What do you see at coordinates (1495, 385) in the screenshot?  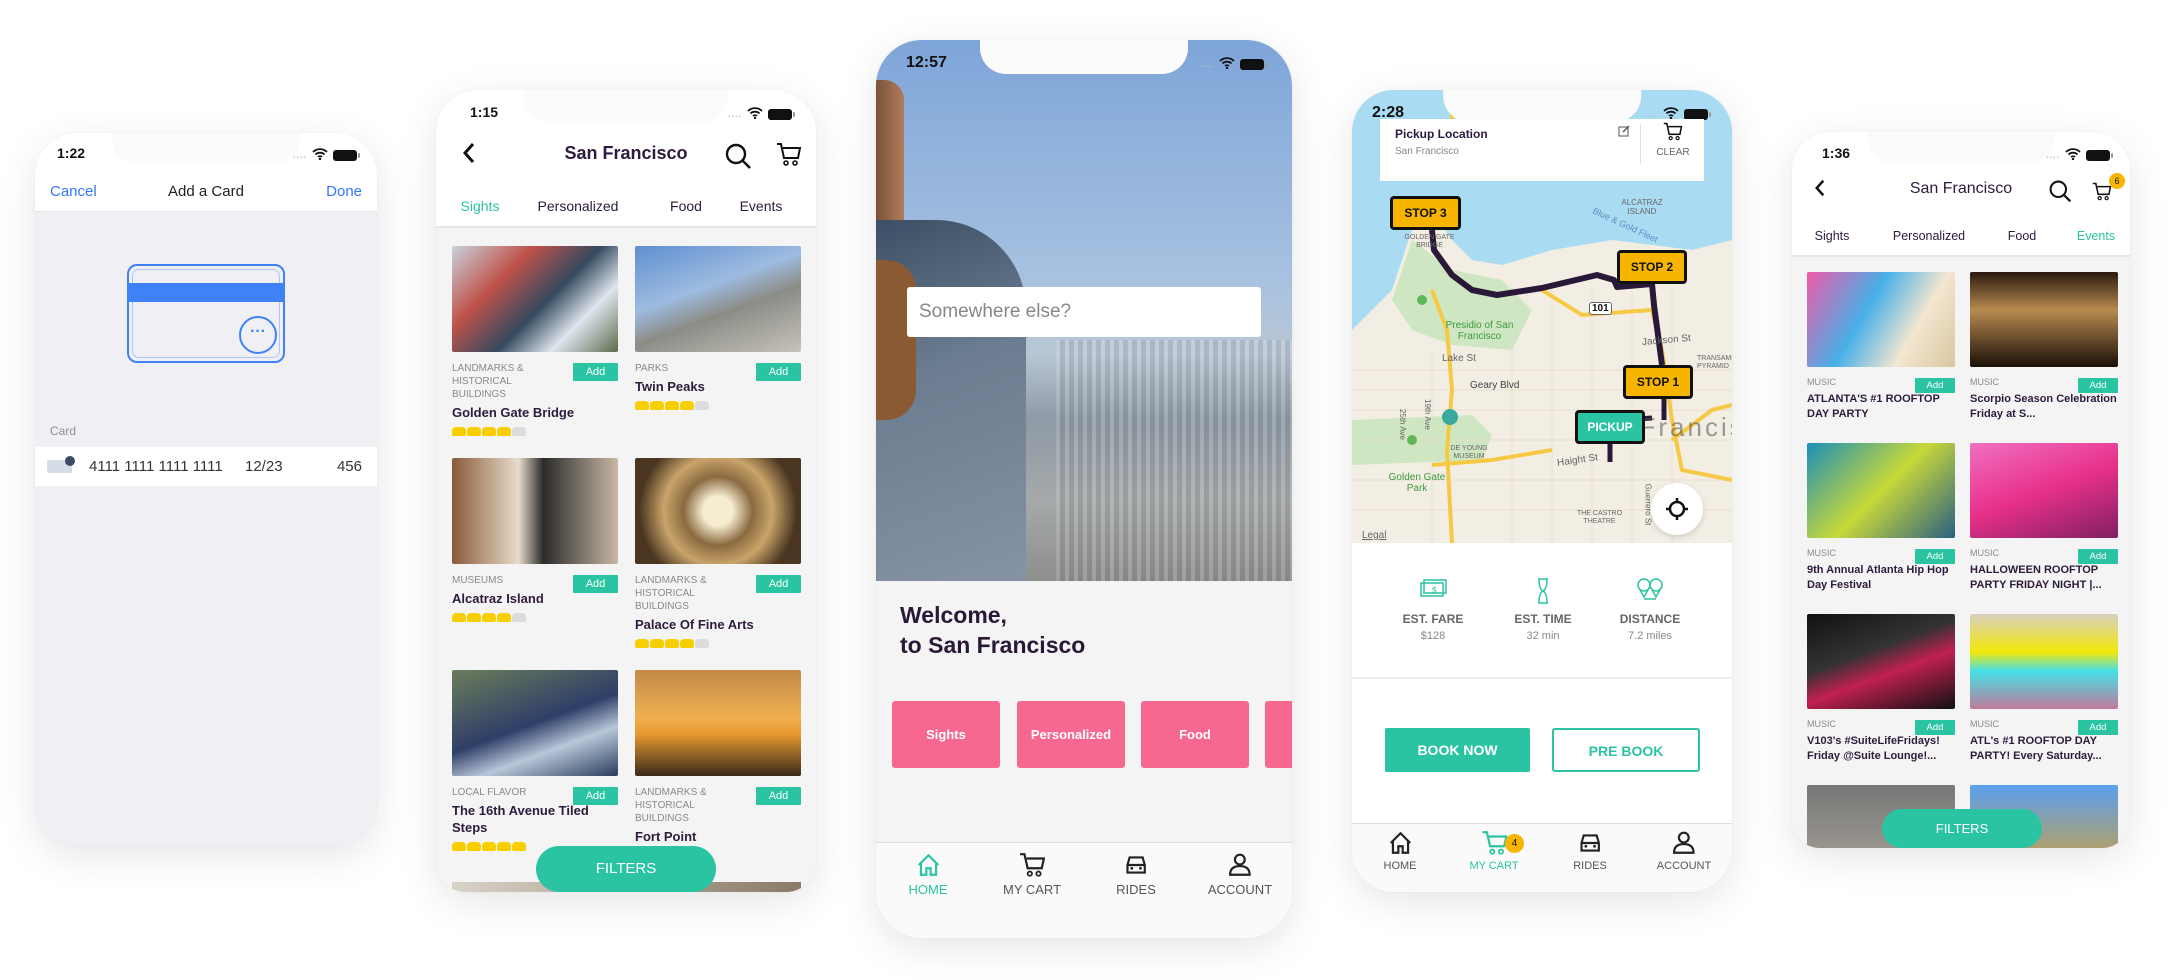 I see `map-label: Geary Blvd` at bounding box center [1495, 385].